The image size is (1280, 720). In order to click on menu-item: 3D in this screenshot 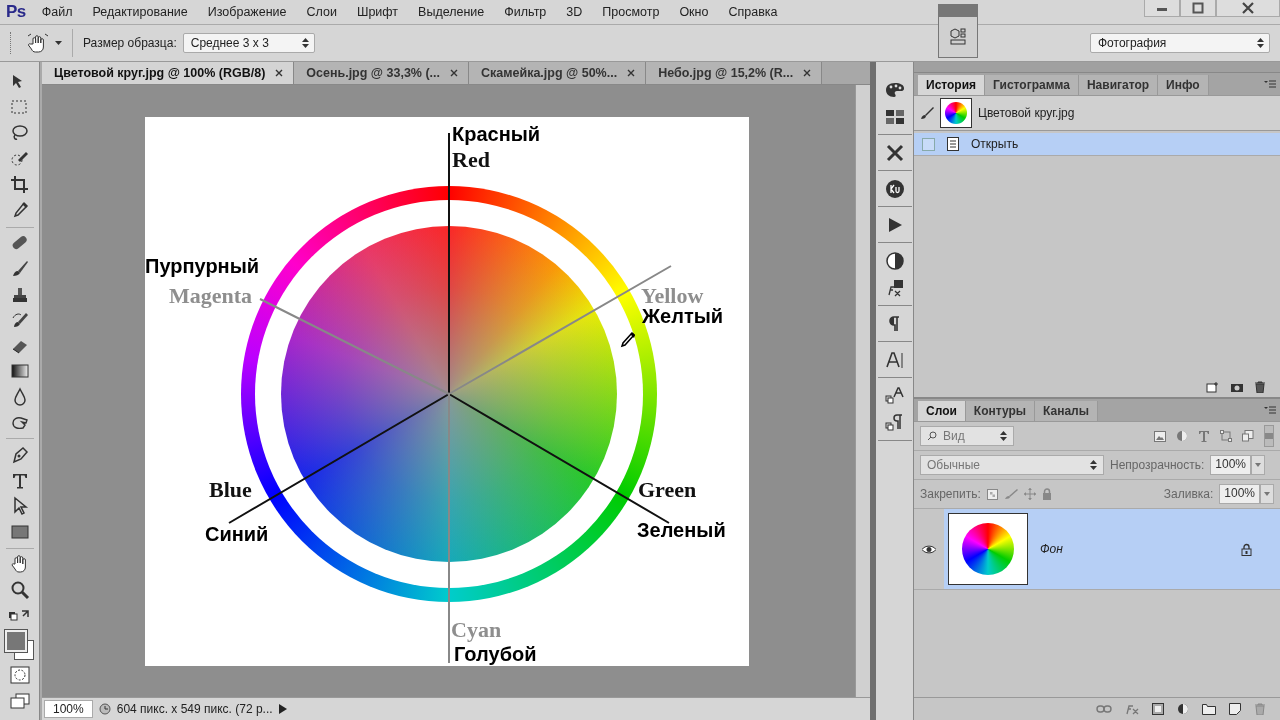, I will do `click(574, 12)`.